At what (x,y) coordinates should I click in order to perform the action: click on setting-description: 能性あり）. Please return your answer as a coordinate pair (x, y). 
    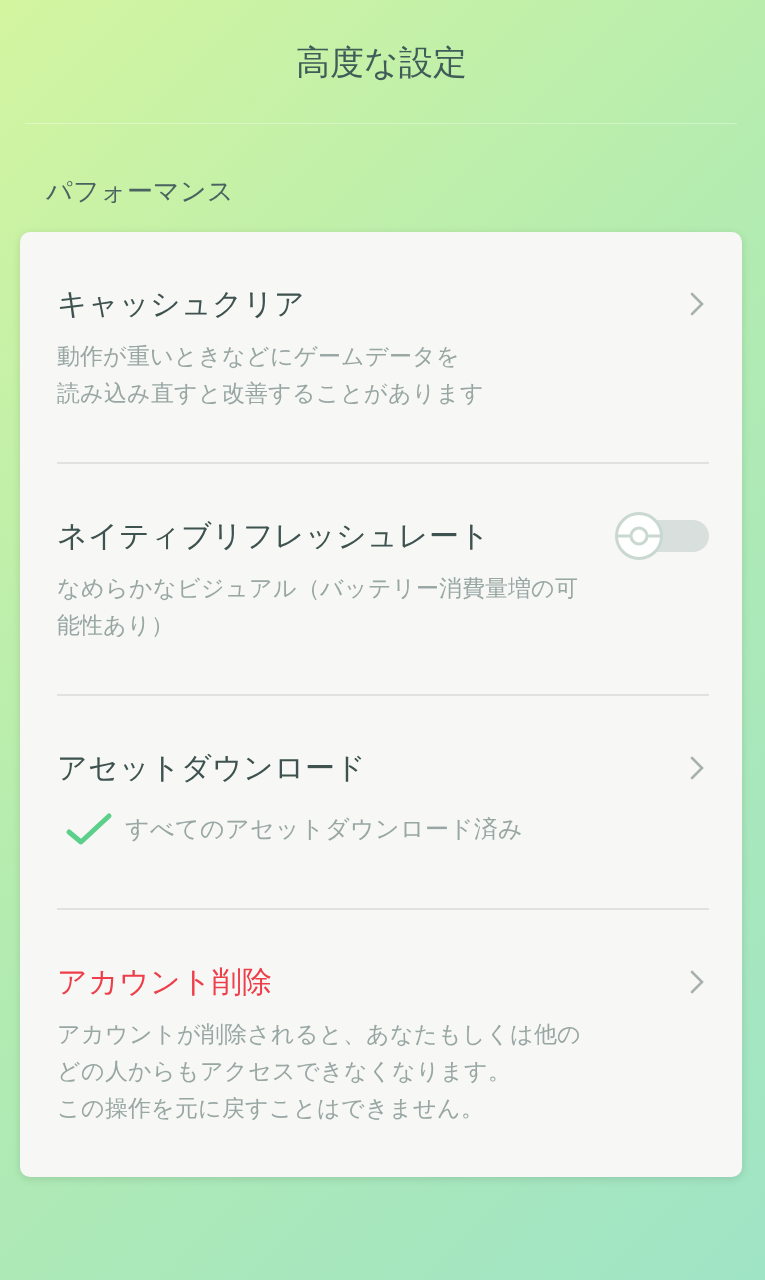
    Looking at the image, I should click on (115, 625).